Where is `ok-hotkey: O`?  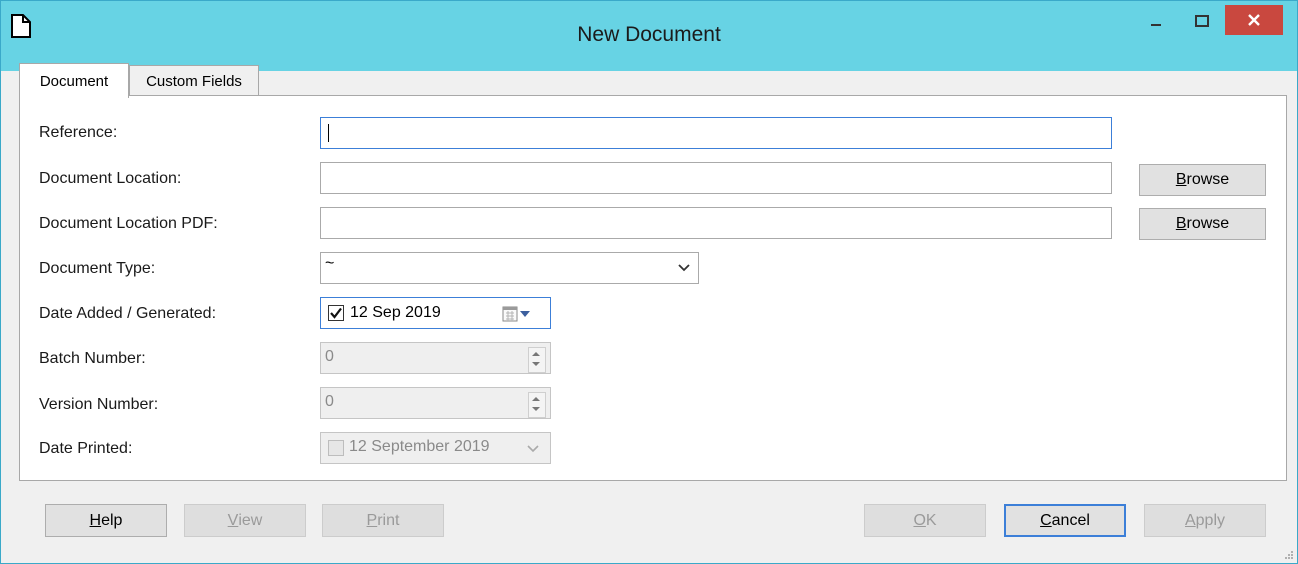
ok-hotkey: O is located at coordinates (919, 520).